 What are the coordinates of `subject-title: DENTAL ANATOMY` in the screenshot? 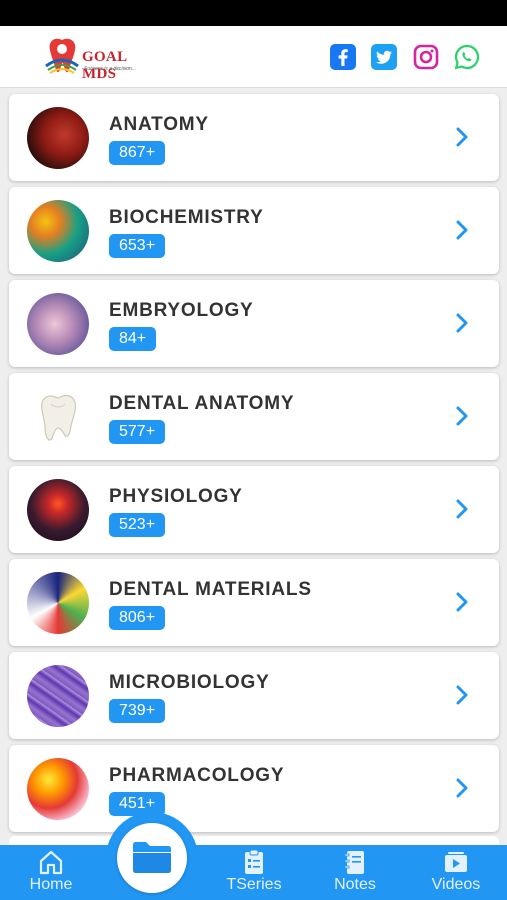 It's located at (202, 403).